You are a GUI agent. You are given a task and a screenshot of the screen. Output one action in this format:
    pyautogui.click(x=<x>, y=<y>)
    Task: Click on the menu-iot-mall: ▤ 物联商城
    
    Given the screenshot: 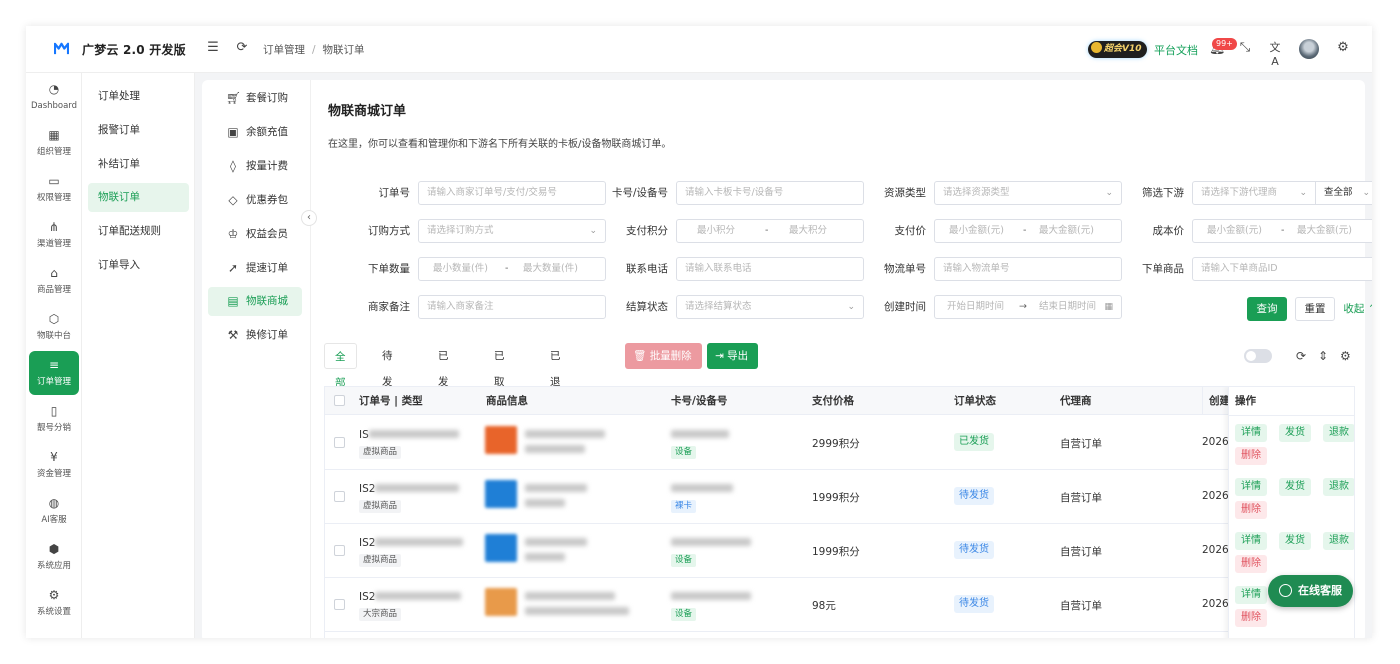 What is the action you would take?
    pyautogui.click(x=255, y=301)
    